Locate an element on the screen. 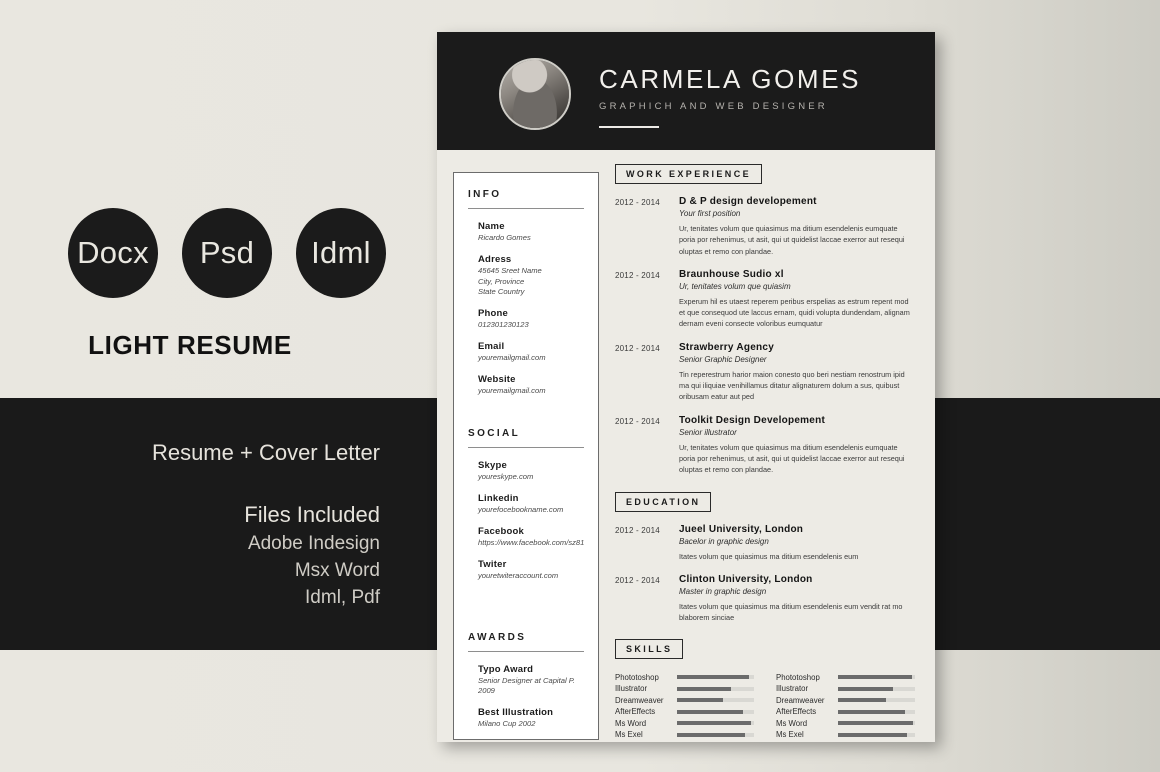 The width and height of the screenshot is (1160, 772). page-title: CARMELA GOMES is located at coordinates (730, 79).